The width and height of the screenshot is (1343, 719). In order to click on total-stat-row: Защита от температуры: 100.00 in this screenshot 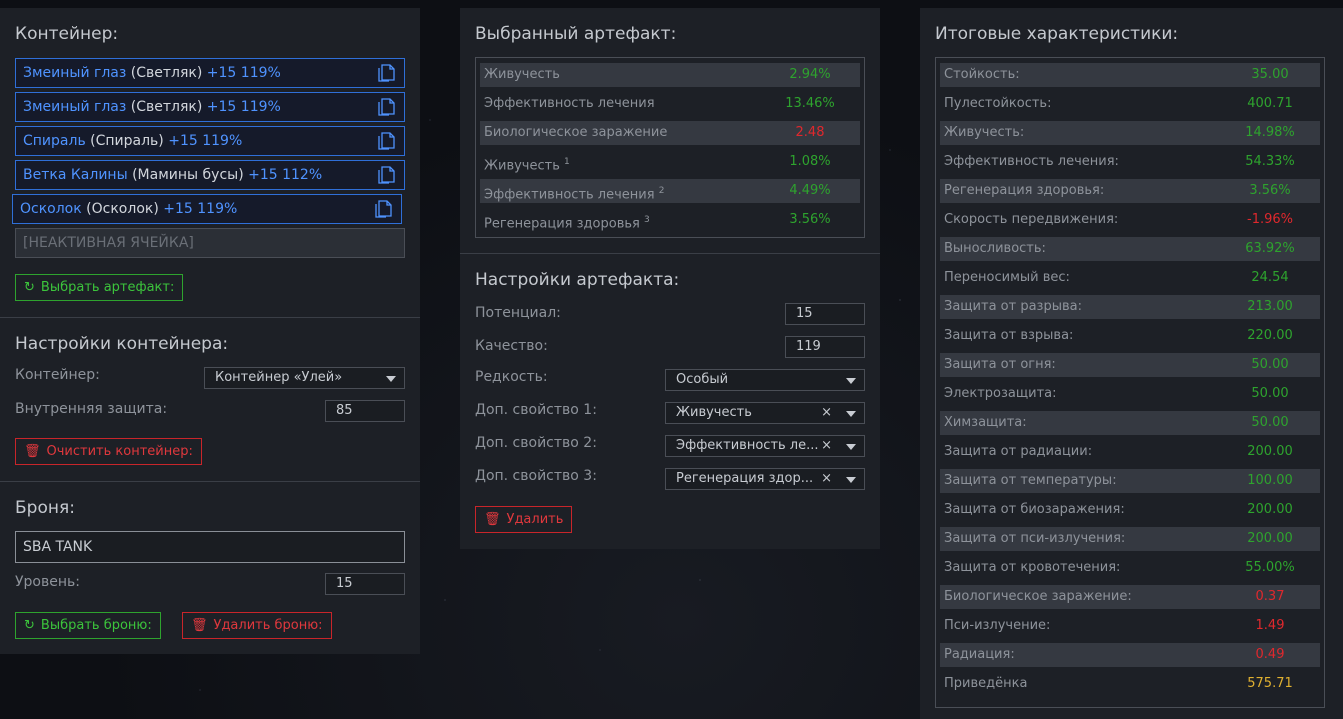, I will do `click(1130, 481)`.